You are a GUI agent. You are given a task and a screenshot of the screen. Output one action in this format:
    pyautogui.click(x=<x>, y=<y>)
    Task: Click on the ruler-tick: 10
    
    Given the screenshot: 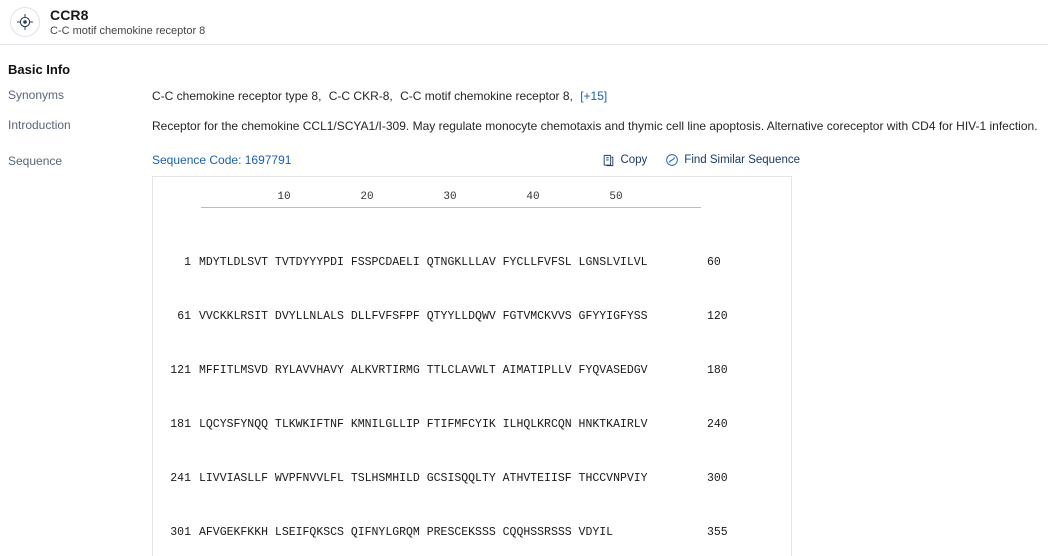 What is the action you would take?
    pyautogui.click(x=284, y=197)
    